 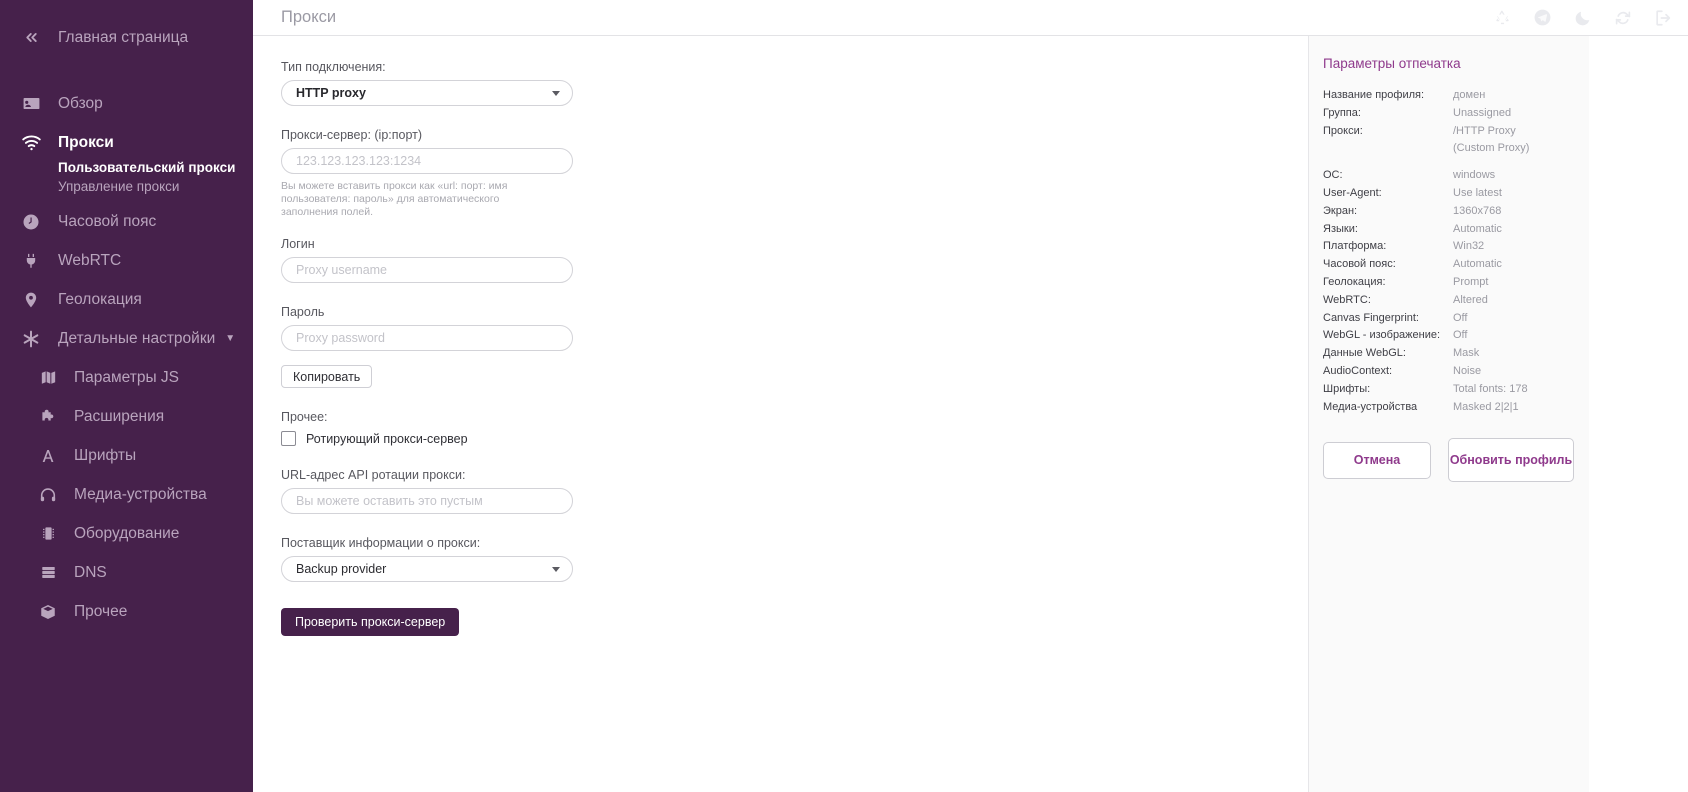 What do you see at coordinates (288, 438) in the screenshot?
I see `rotating-proxy-checkbox` at bounding box center [288, 438].